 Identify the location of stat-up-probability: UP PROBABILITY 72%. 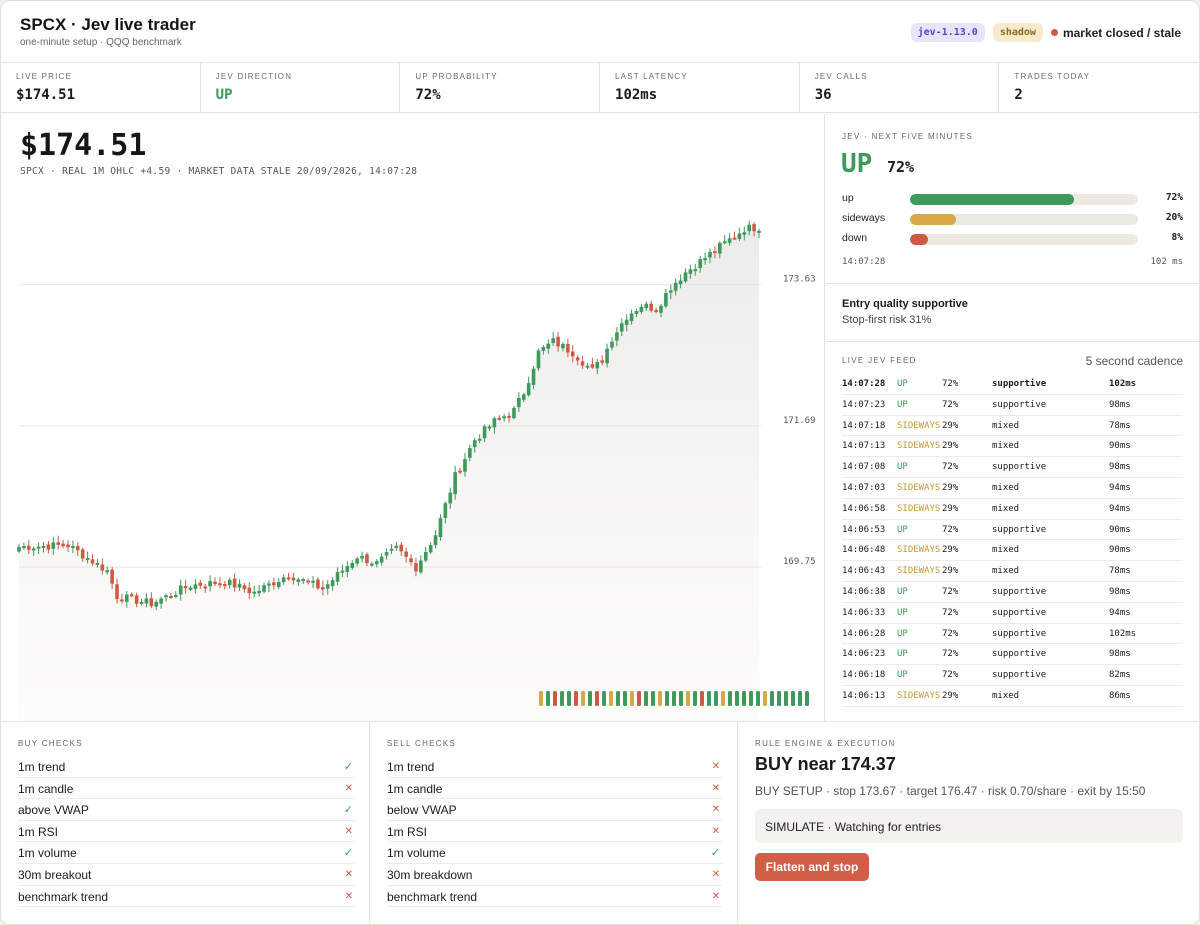
(500, 87).